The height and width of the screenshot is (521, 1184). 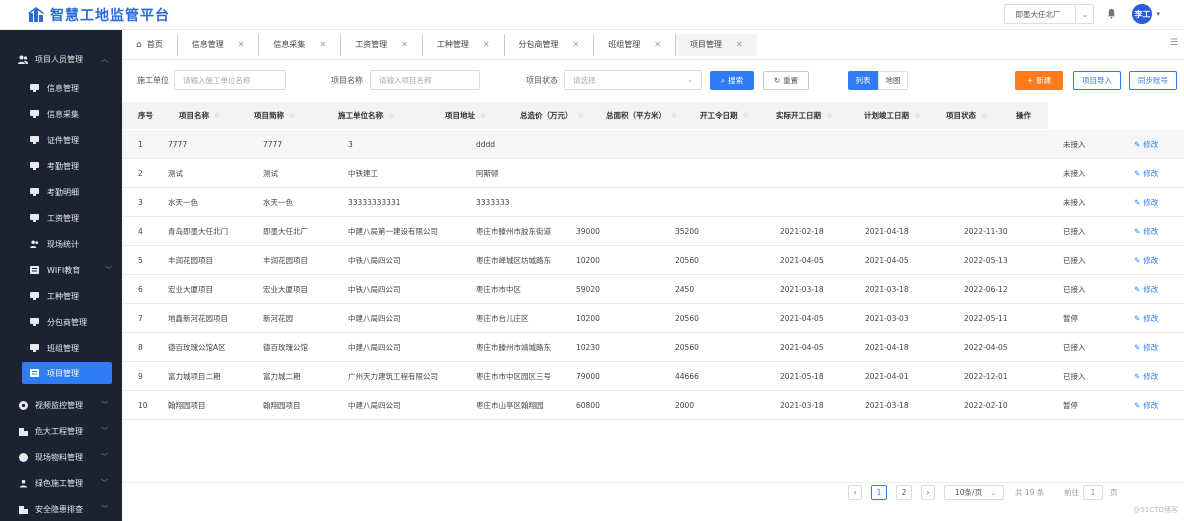 I want to click on column-header: 计划竣工日期 ◇, so click(x=892, y=115).